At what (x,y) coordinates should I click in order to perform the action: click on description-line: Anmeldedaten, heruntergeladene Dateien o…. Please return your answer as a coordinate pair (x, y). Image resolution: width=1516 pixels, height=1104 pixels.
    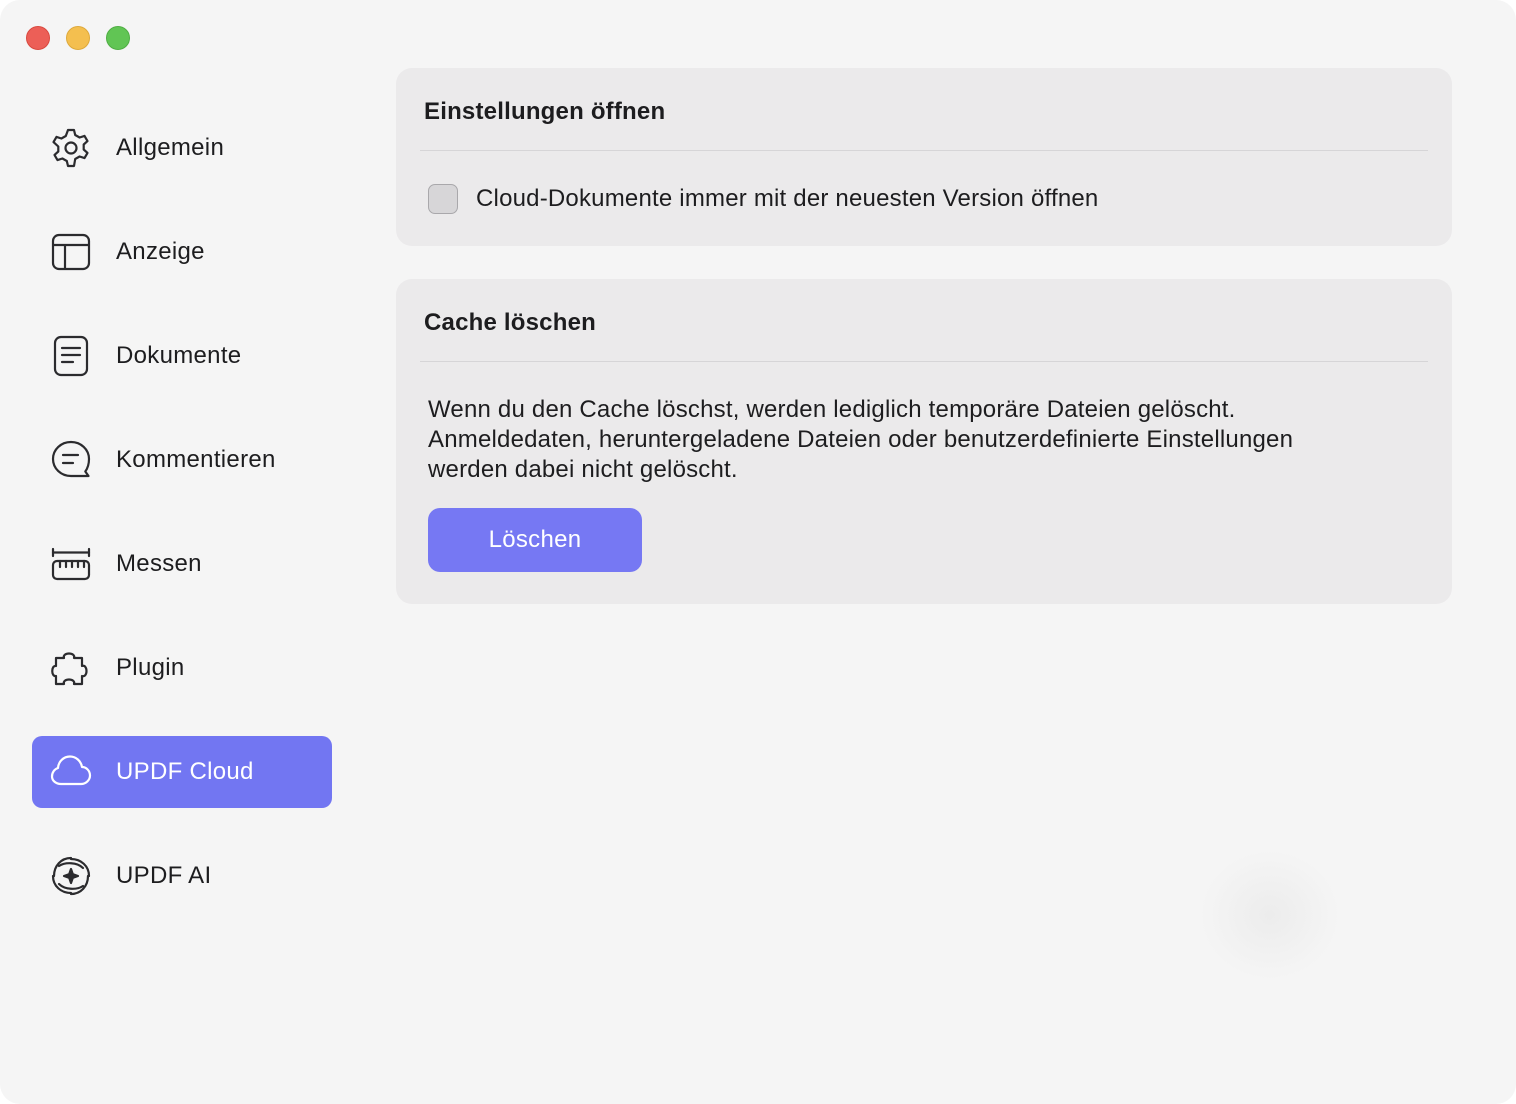
    Looking at the image, I should click on (861, 439).